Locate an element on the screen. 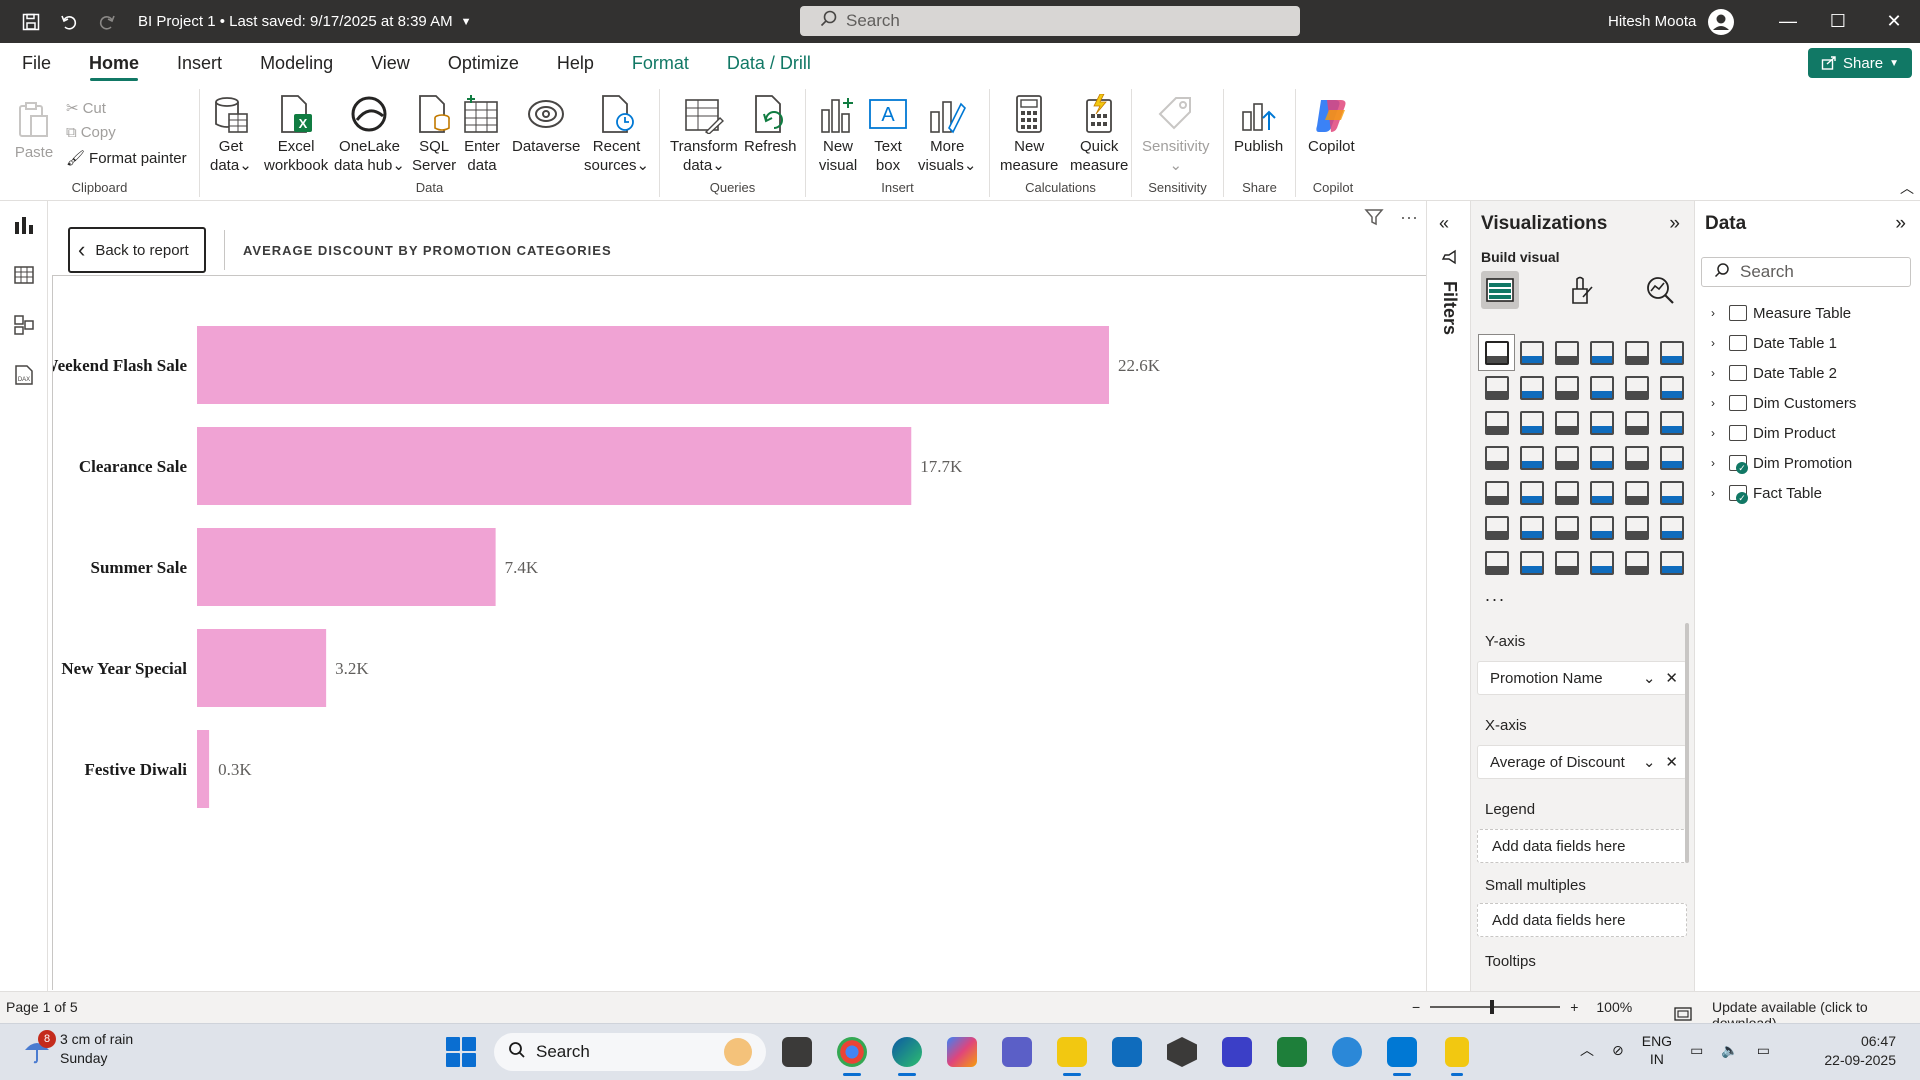 The width and height of the screenshot is (1920, 1080). key-influencers-icon is located at coordinates (1531, 527).